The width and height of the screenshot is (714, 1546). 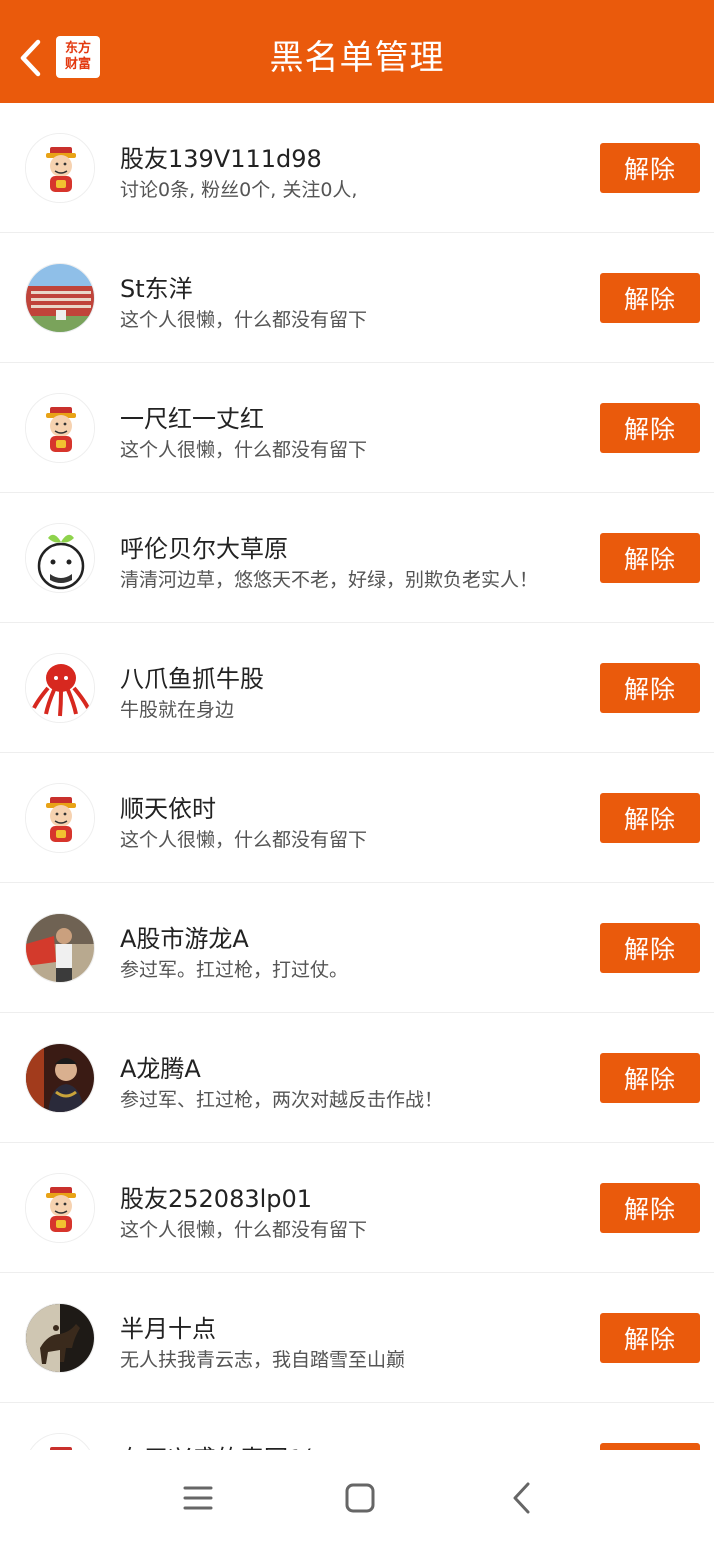 I want to click on list-item: St东洋这个人很懒，什么都没有留下 解除, so click(x=357, y=298).